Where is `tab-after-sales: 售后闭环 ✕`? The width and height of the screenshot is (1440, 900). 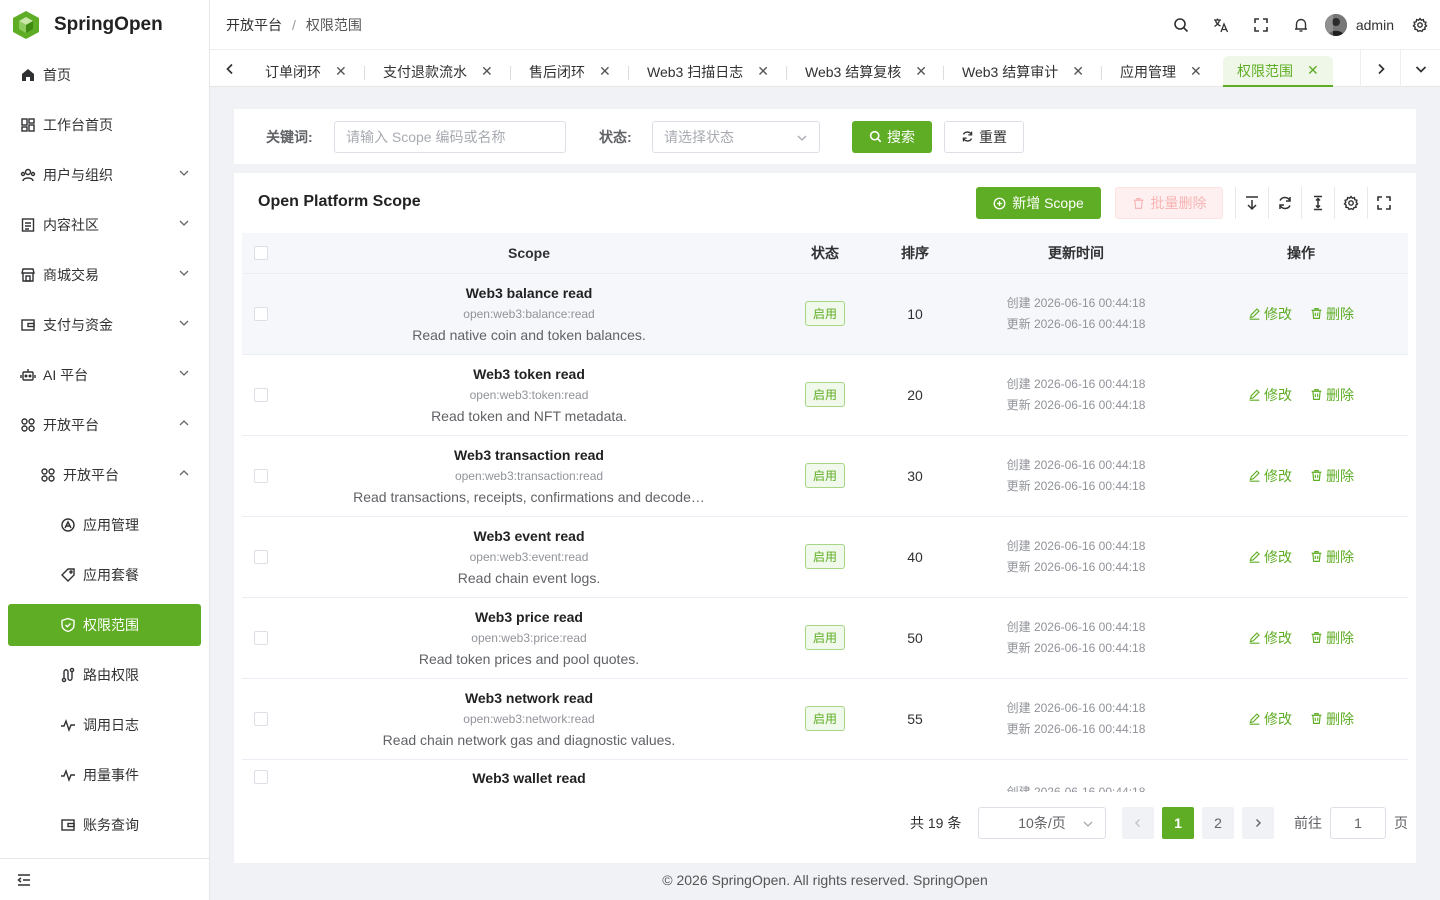 tab-after-sales: 售后闭环 ✕ is located at coordinates (570, 71).